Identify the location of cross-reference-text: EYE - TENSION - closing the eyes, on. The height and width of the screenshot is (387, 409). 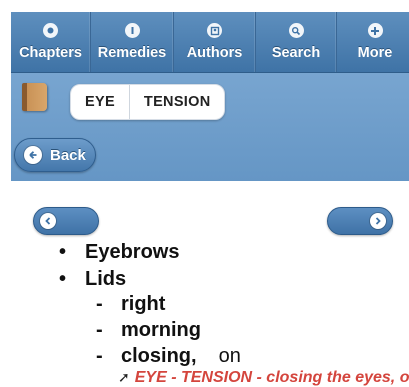
(271, 377).